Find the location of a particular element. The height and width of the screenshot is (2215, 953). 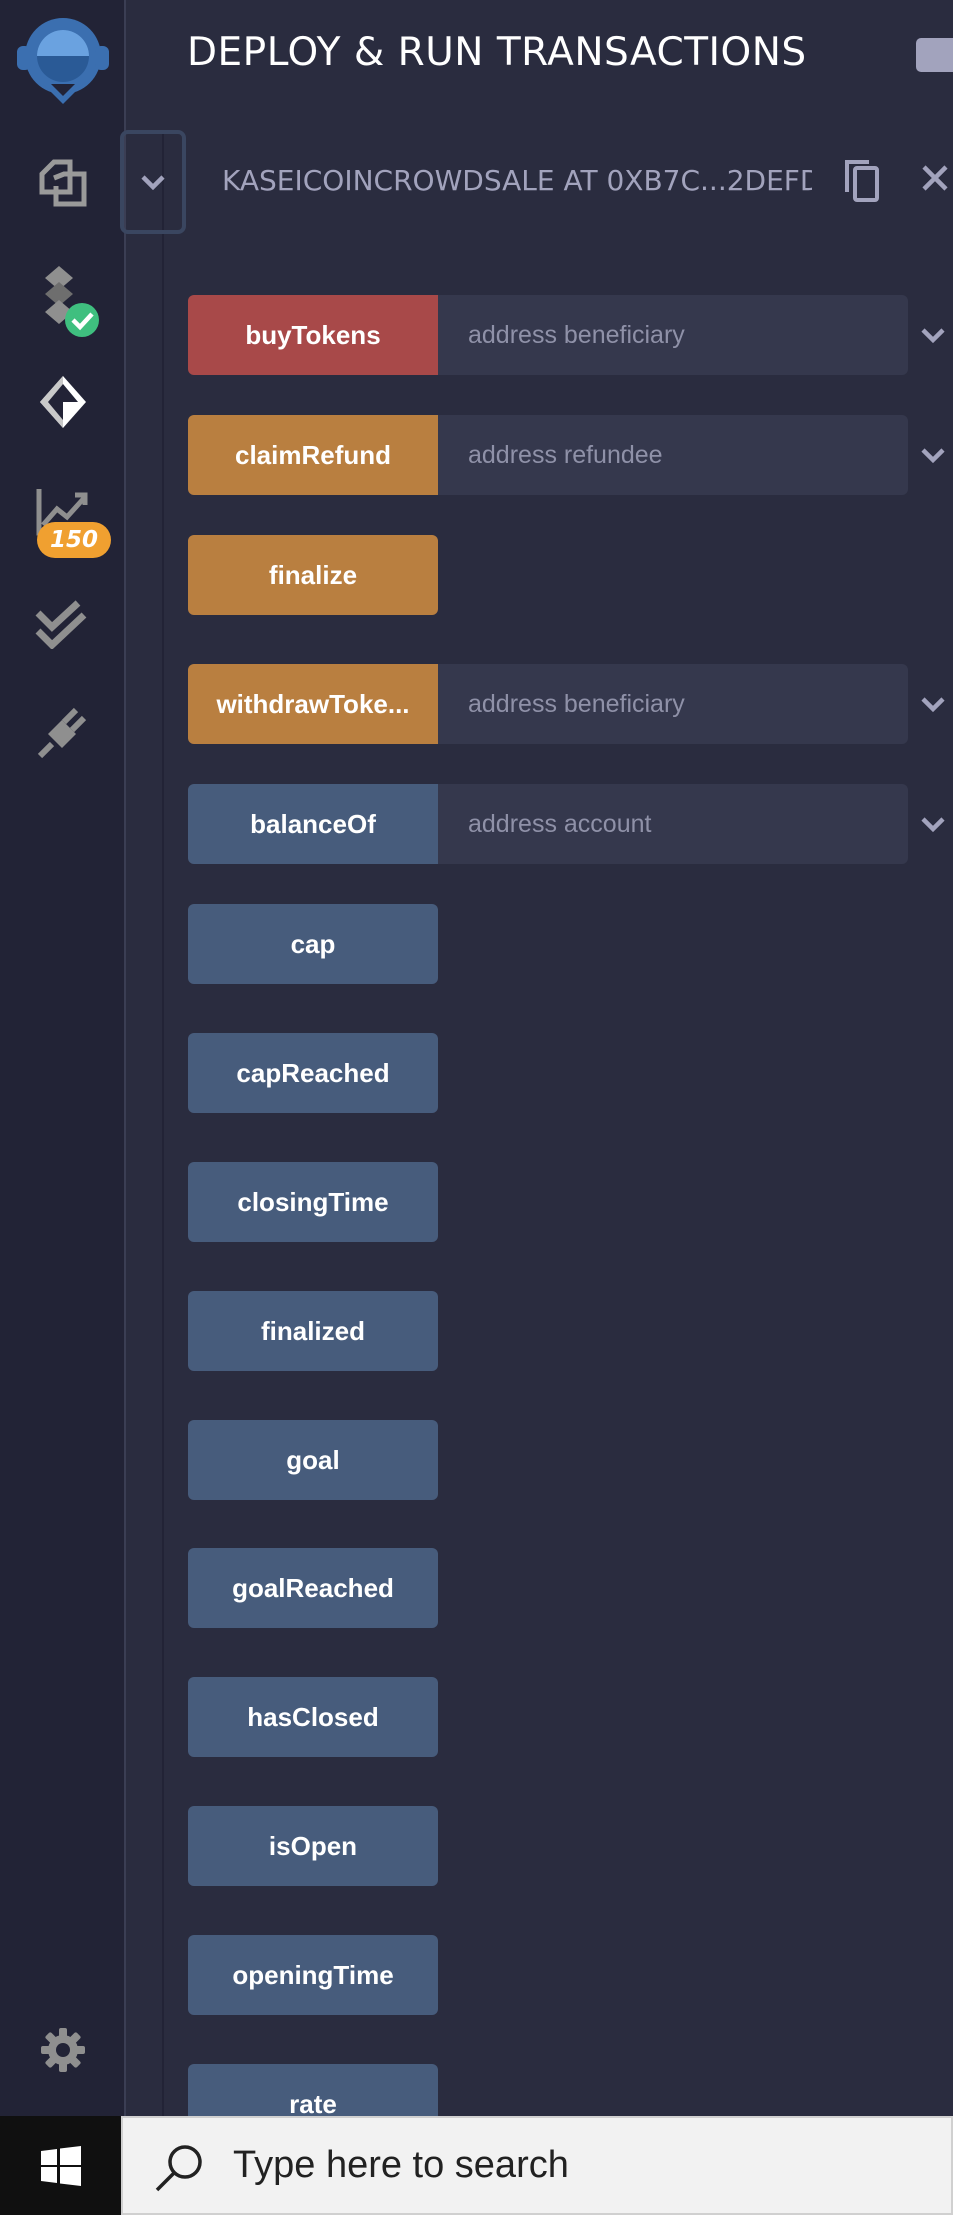

windows-logo-icon is located at coordinates (60, 2165).